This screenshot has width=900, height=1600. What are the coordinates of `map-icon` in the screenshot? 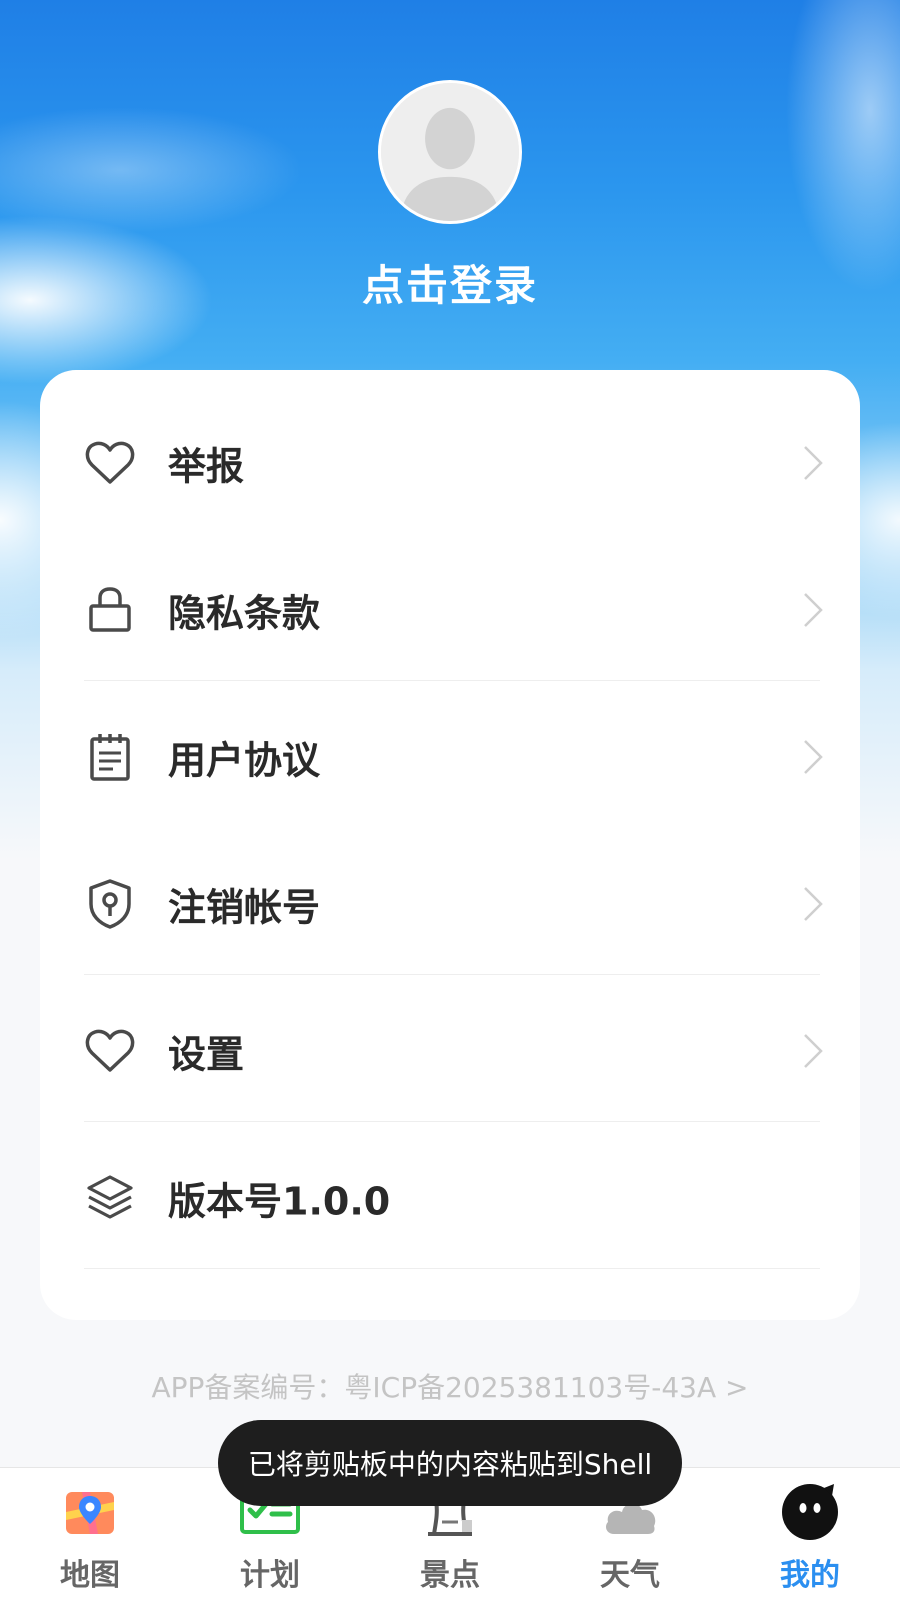 It's located at (90, 1512).